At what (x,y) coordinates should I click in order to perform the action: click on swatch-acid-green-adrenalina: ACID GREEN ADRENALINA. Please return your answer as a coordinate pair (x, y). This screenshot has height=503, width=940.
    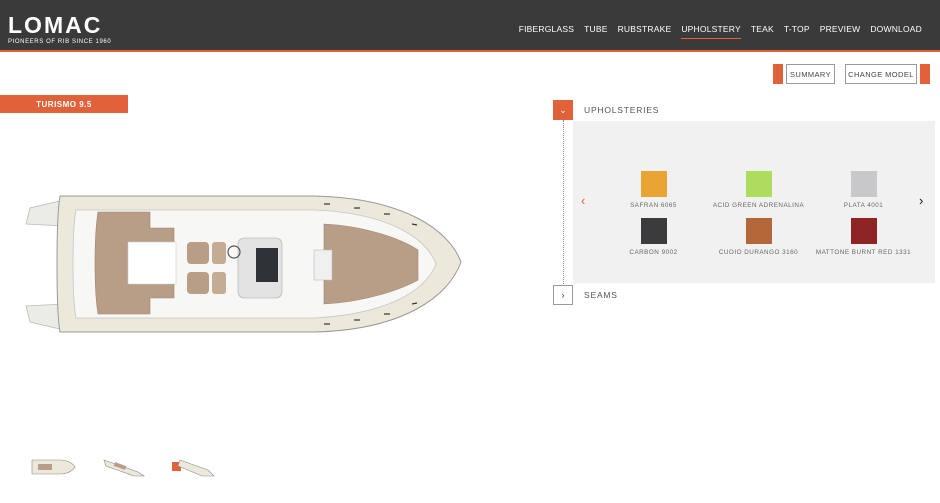
    Looking at the image, I should click on (758, 190).